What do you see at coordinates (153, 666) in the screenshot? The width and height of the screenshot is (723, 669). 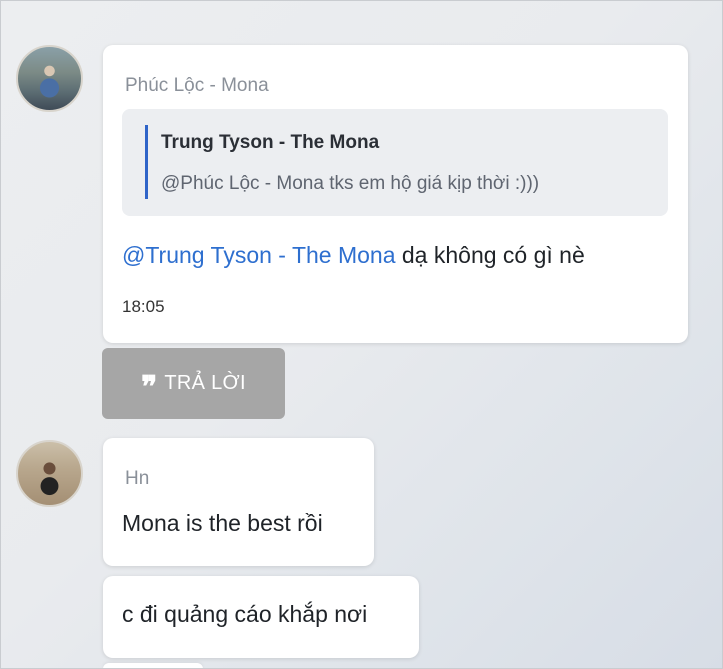 I see `next-message-bubble` at bounding box center [153, 666].